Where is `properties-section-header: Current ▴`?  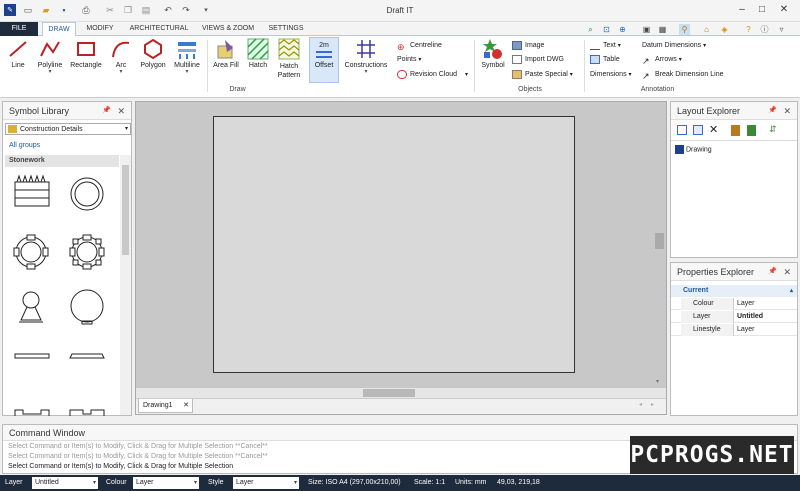
properties-section-header: Current ▴ is located at coordinates (734, 291).